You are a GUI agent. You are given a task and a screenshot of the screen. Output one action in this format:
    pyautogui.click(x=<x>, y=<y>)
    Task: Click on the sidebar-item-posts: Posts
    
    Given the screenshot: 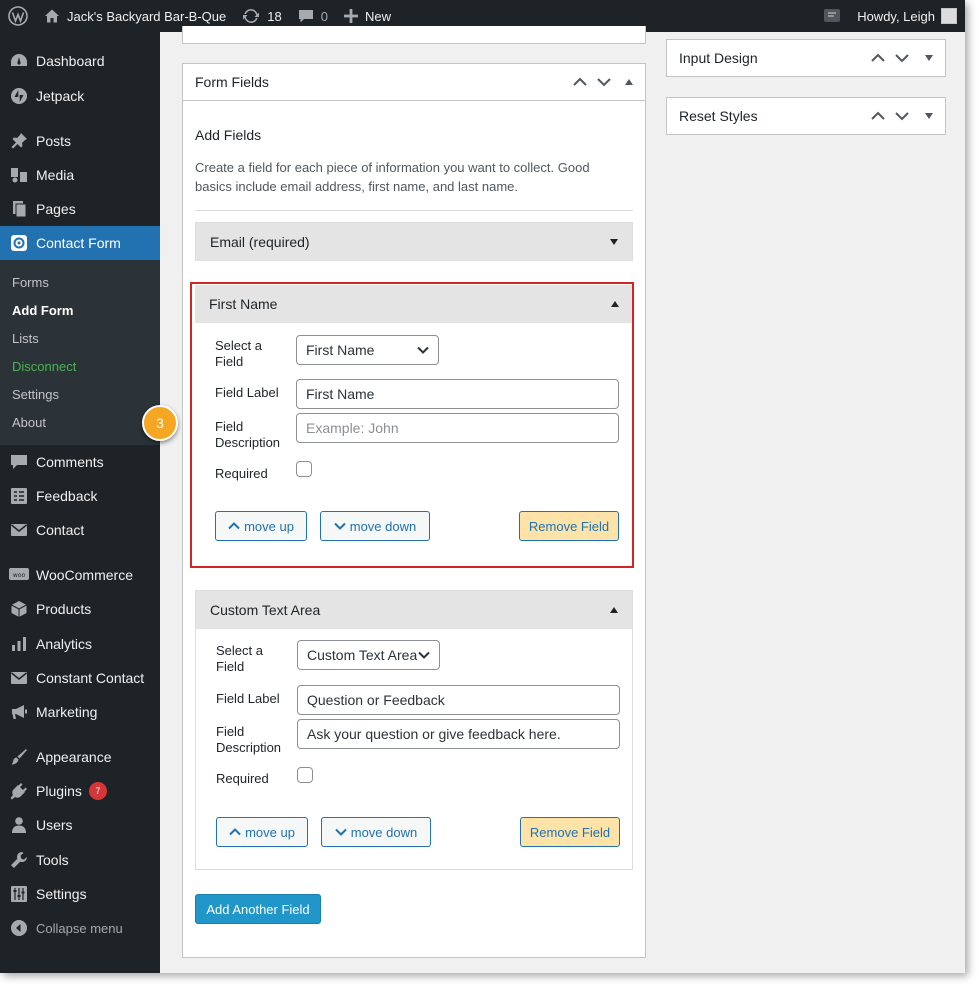 What is the action you would take?
    pyautogui.click(x=80, y=141)
    